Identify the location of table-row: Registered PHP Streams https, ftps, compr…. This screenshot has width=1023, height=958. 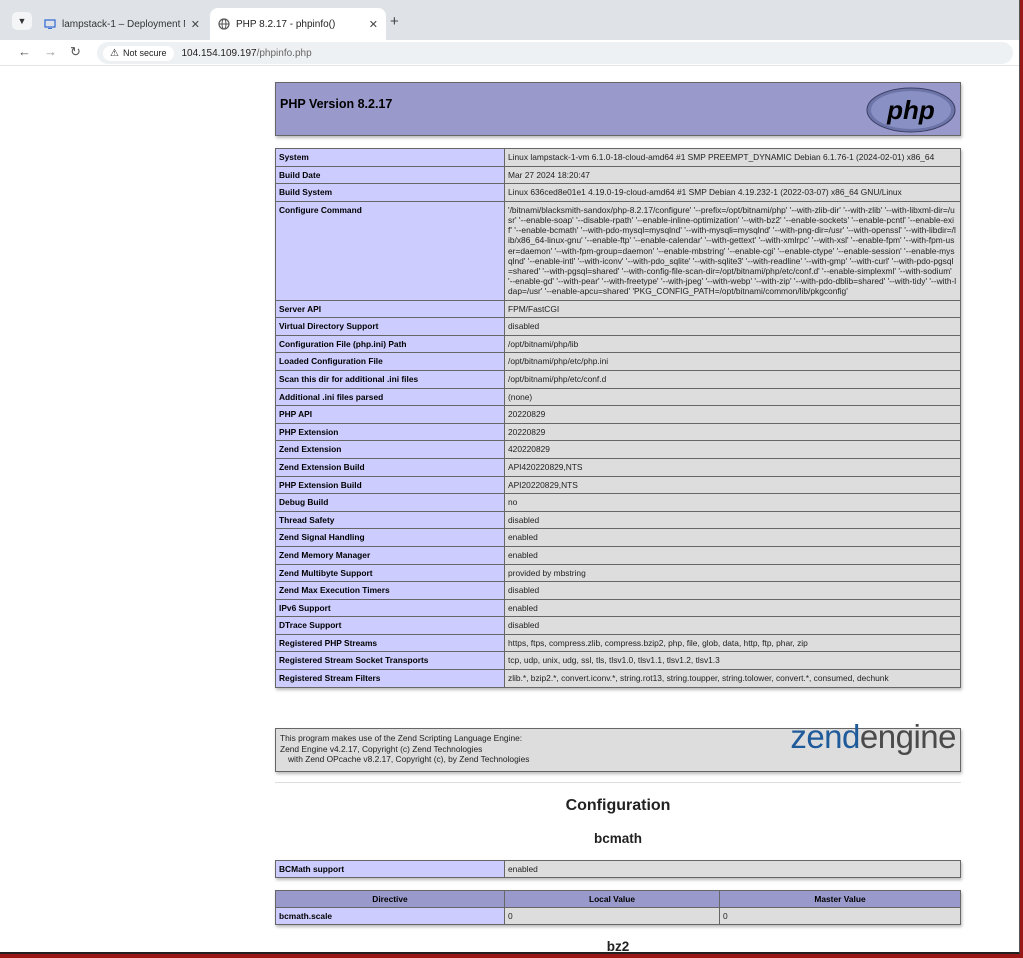
(618, 643).